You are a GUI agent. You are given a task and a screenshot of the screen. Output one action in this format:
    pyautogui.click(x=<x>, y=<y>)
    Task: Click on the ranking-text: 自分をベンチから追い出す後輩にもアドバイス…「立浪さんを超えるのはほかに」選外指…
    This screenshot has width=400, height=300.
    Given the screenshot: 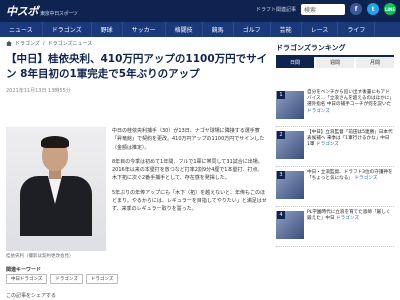 What is the action you would take?
    pyautogui.click(x=350, y=102)
    